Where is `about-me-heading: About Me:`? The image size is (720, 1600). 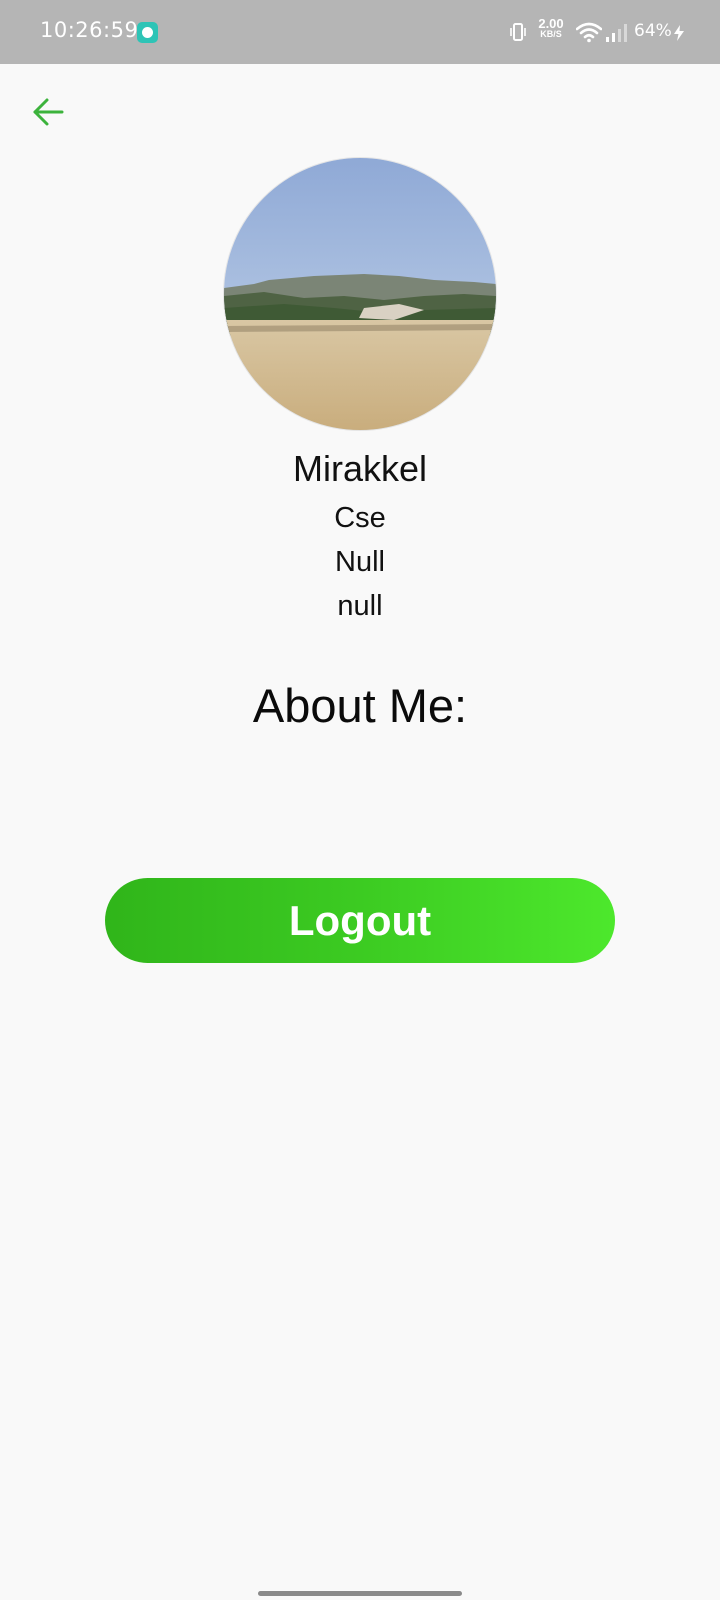 about-me-heading: About Me: is located at coordinates (360, 705).